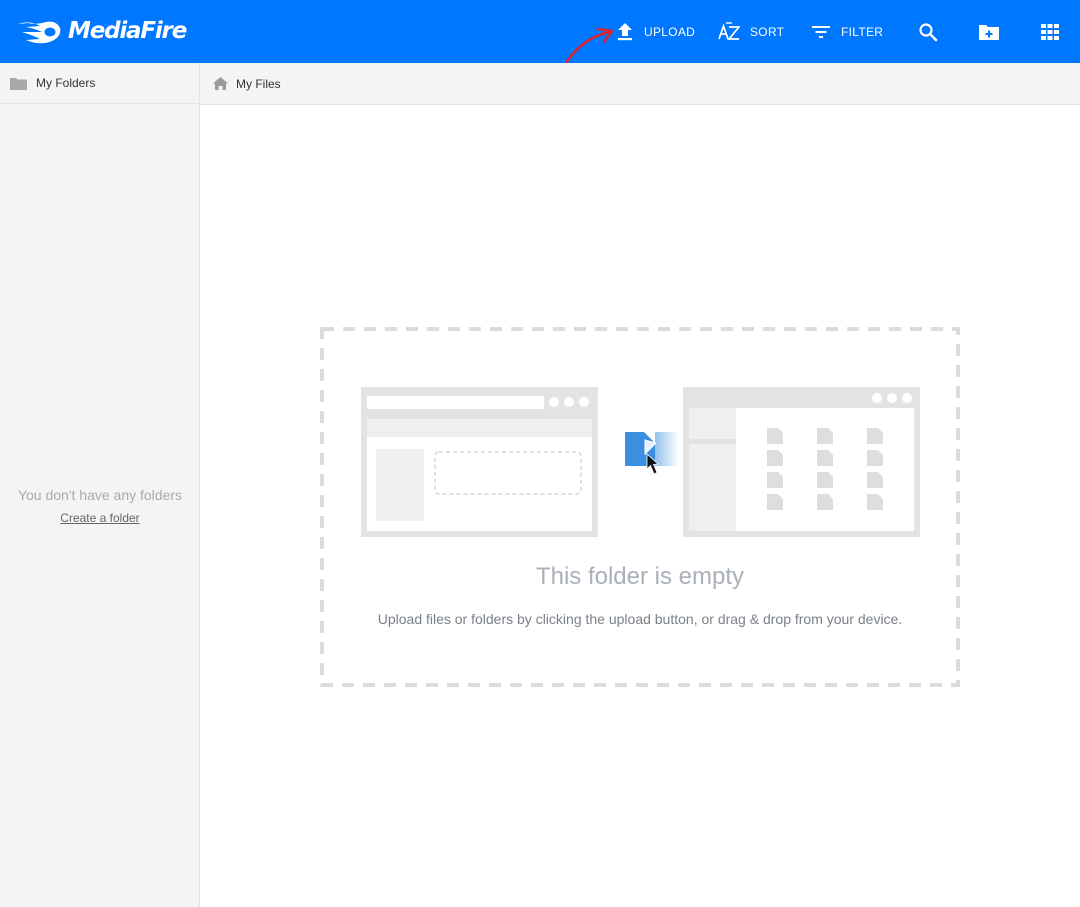 The image size is (1080, 907). What do you see at coordinates (640, 84) in the screenshot?
I see `breadcrumb: My Files` at bounding box center [640, 84].